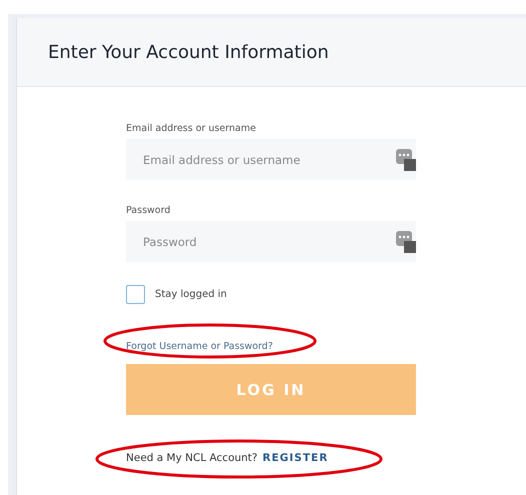 This screenshot has height=495, width=526. What do you see at coordinates (295, 458) in the screenshot?
I see `register-link: REGISTER` at bounding box center [295, 458].